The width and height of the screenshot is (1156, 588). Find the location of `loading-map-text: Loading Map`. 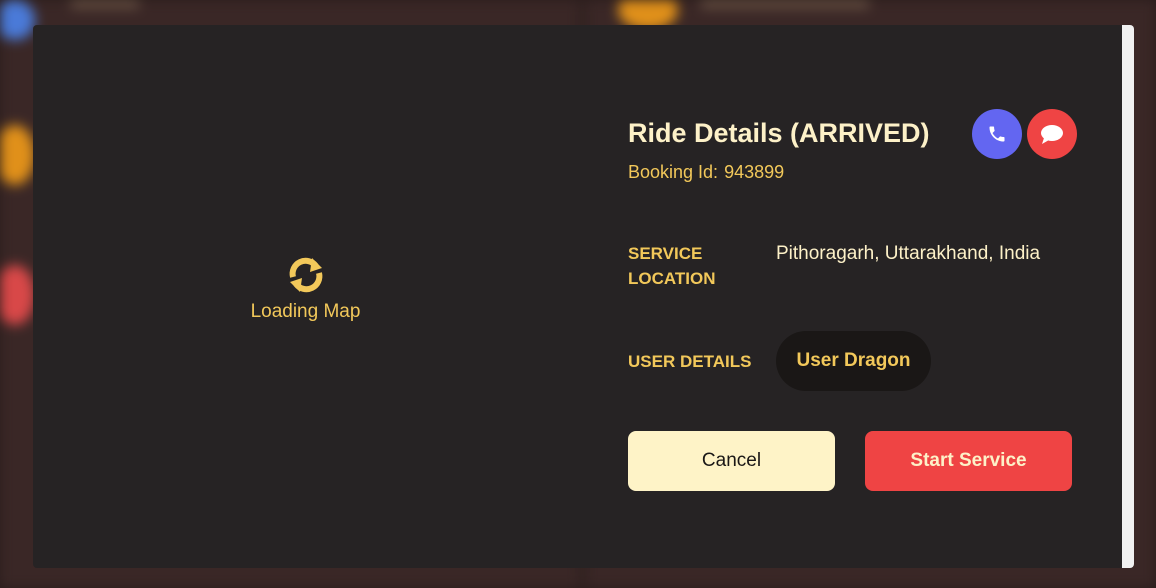

loading-map-text: Loading Map is located at coordinates (305, 311).